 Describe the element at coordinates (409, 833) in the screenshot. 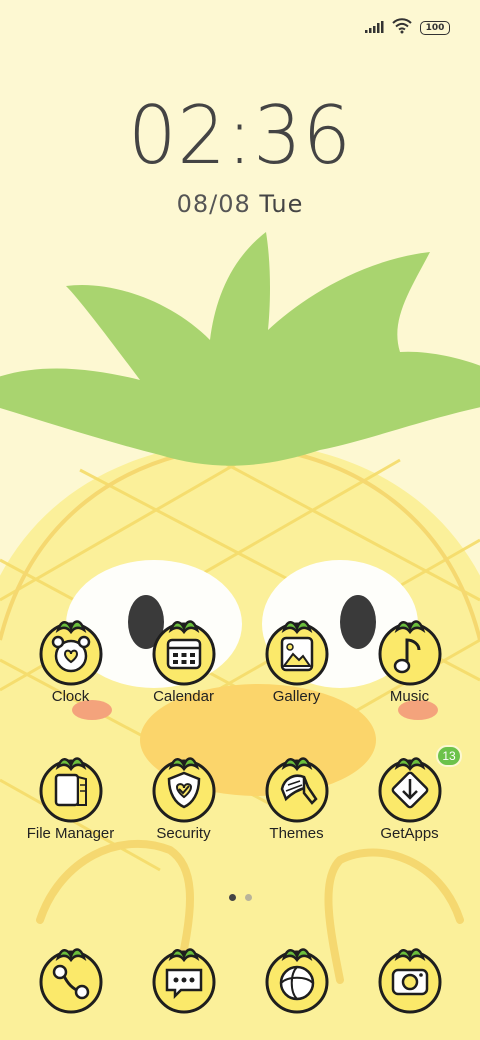

I see `app-label: GetApps` at that location.